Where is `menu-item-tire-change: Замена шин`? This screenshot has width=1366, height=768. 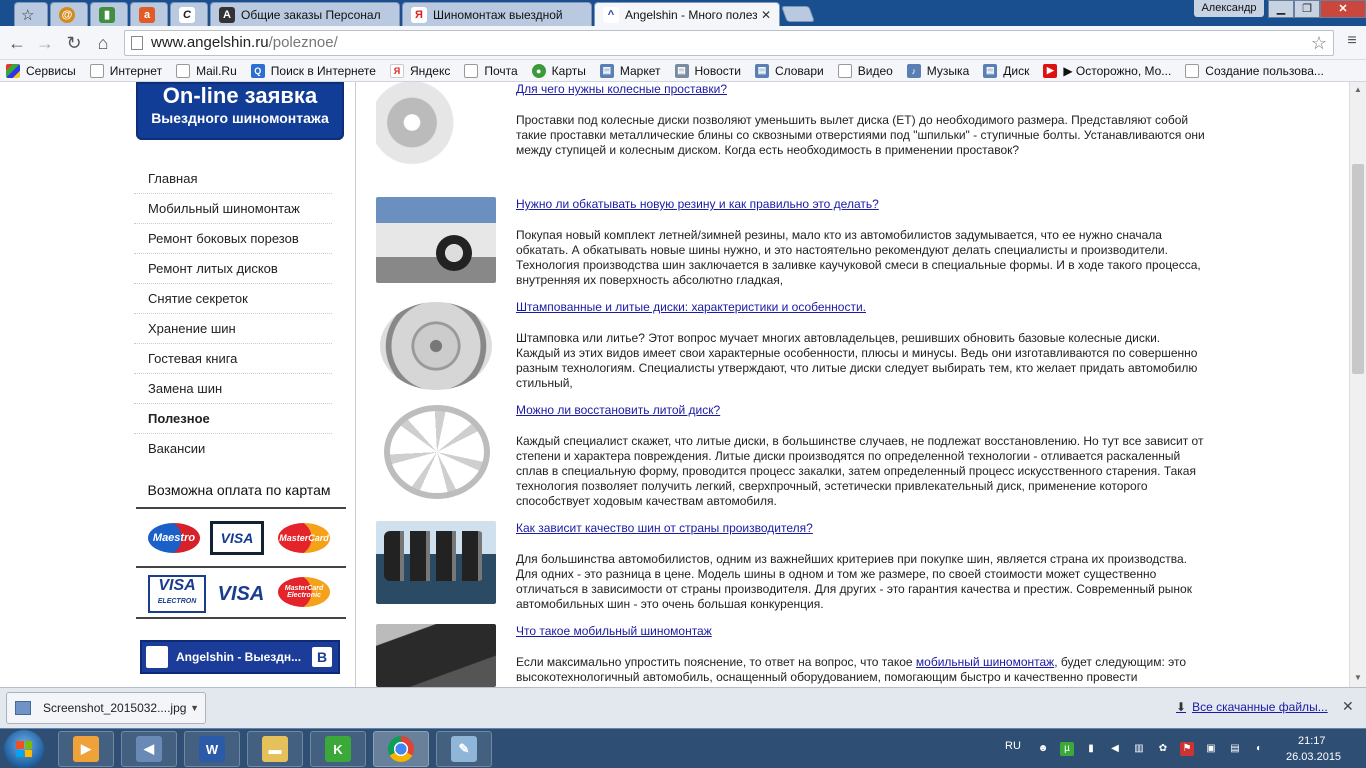 menu-item-tire-change: Замена шин is located at coordinates (233, 389).